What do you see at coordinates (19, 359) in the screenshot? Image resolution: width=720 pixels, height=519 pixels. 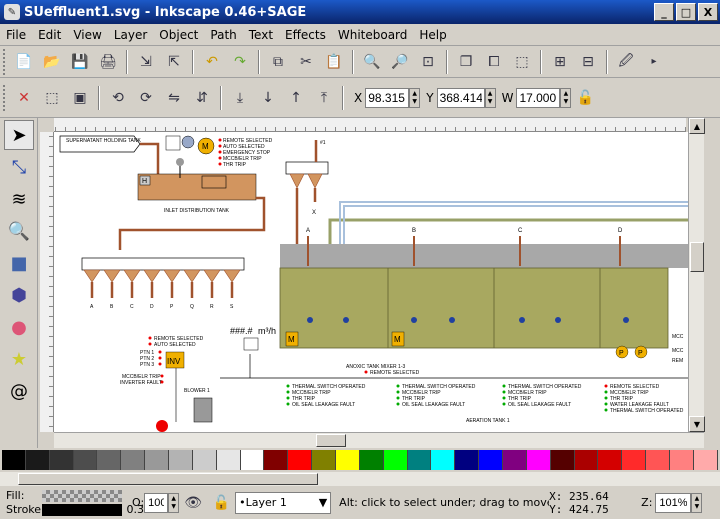 I see `star-tool-icon: ★` at bounding box center [19, 359].